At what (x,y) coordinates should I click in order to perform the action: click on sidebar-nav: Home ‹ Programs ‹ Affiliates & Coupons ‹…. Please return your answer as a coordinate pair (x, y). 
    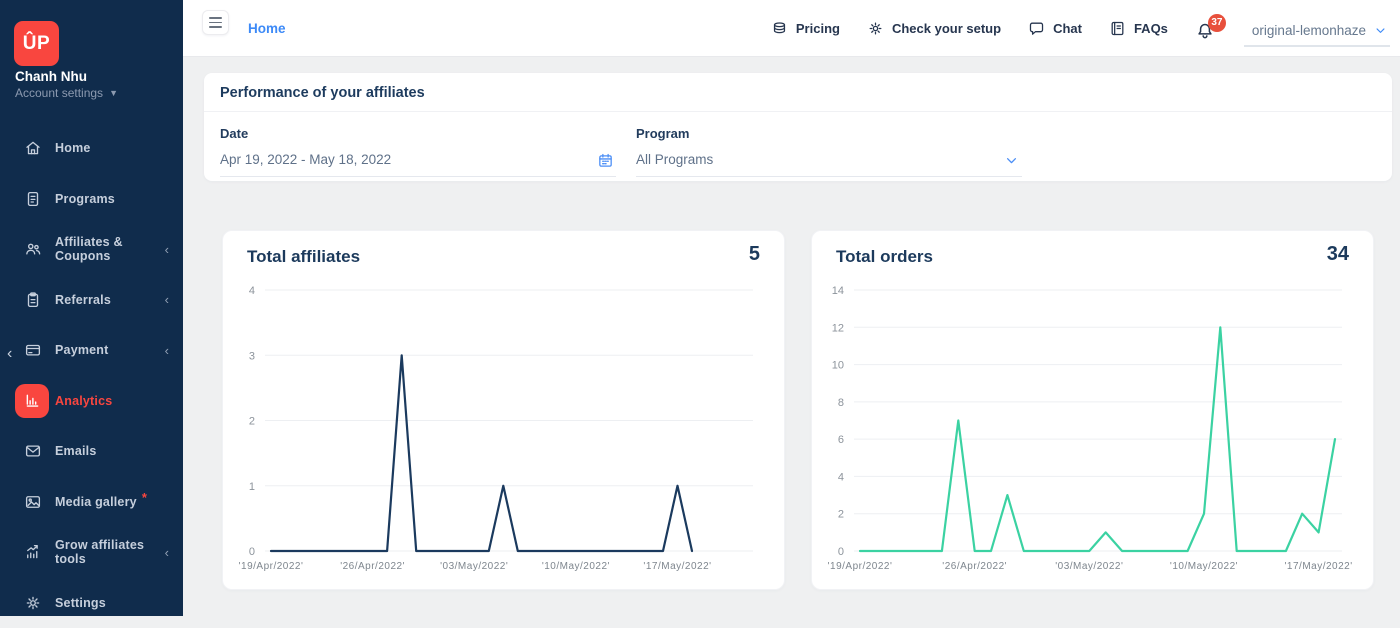
    Looking at the image, I should click on (91, 375).